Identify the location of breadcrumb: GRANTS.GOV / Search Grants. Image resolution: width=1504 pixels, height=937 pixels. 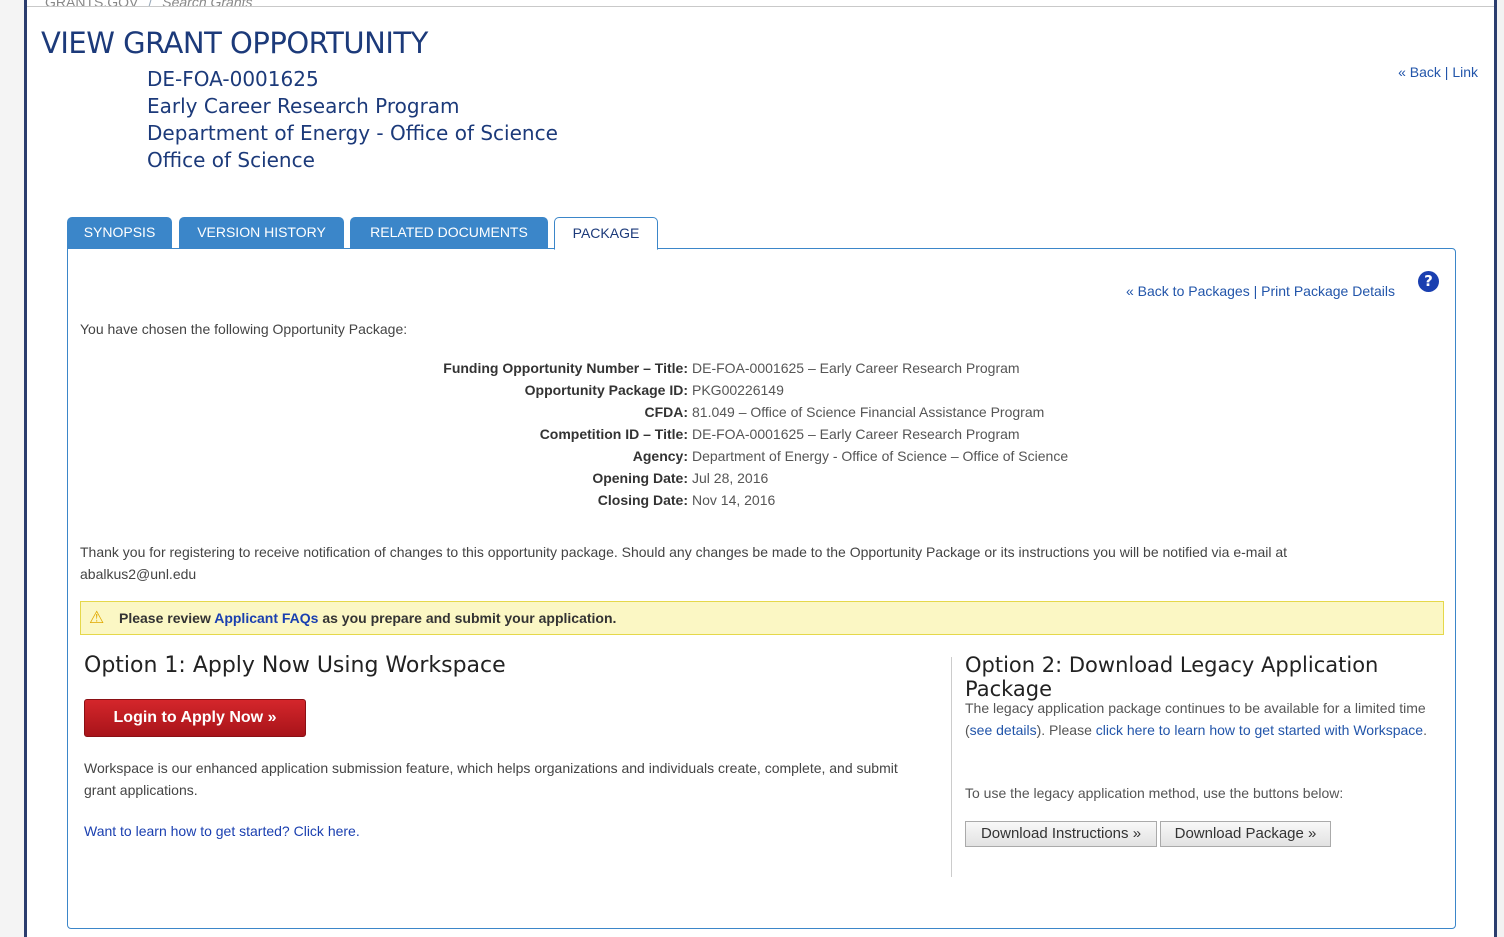
(149, 5).